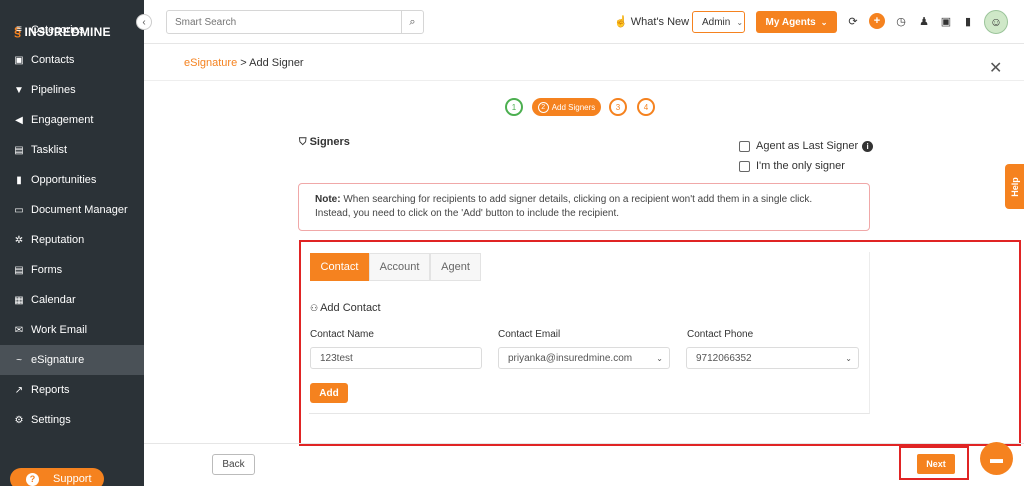 The width and height of the screenshot is (1024, 486). What do you see at coordinates (72, 330) in the screenshot?
I see `sidebar-item-work-email: ✉ Work Email` at bounding box center [72, 330].